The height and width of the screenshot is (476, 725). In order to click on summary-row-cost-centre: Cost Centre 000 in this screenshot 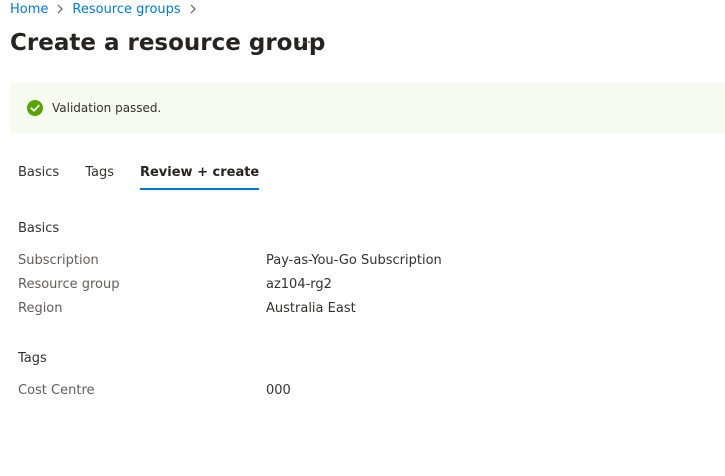, I will do `click(368, 391)`.